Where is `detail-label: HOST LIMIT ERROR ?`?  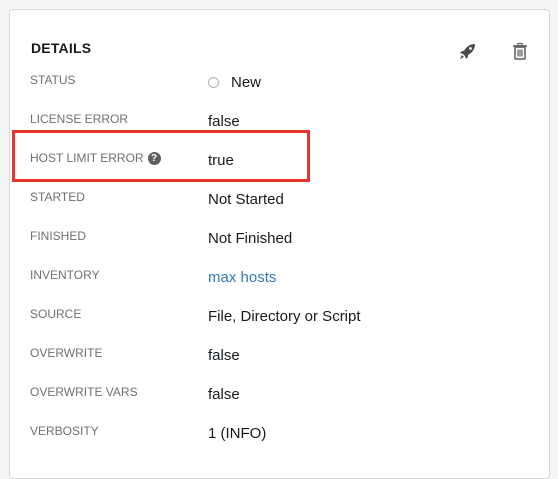 detail-label: HOST LIMIT ERROR ? is located at coordinates (95, 158).